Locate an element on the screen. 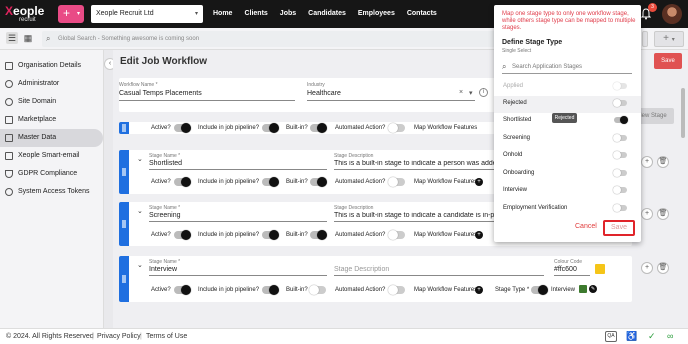 This screenshot has width=688, height=344. nav-jobs: Jobs is located at coordinates (288, 14).